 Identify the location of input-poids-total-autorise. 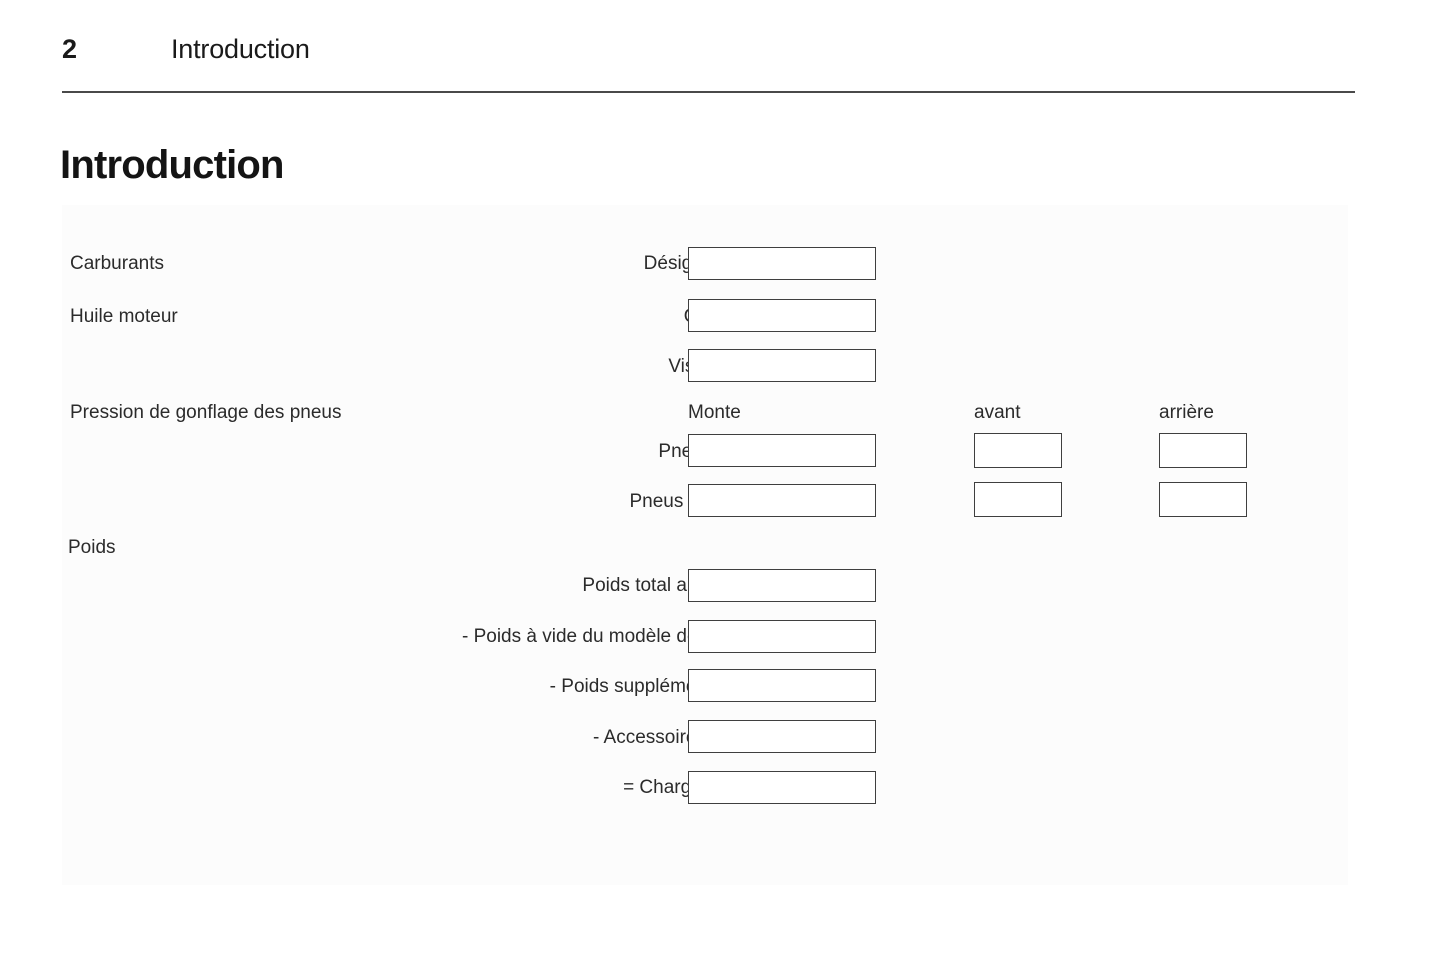
(782, 585).